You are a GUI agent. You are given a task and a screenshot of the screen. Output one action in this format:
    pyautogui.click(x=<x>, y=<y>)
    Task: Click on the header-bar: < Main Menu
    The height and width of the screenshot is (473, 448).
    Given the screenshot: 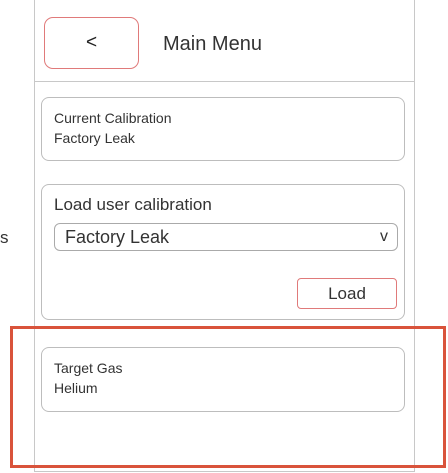 What is the action you would take?
    pyautogui.click(x=224, y=41)
    